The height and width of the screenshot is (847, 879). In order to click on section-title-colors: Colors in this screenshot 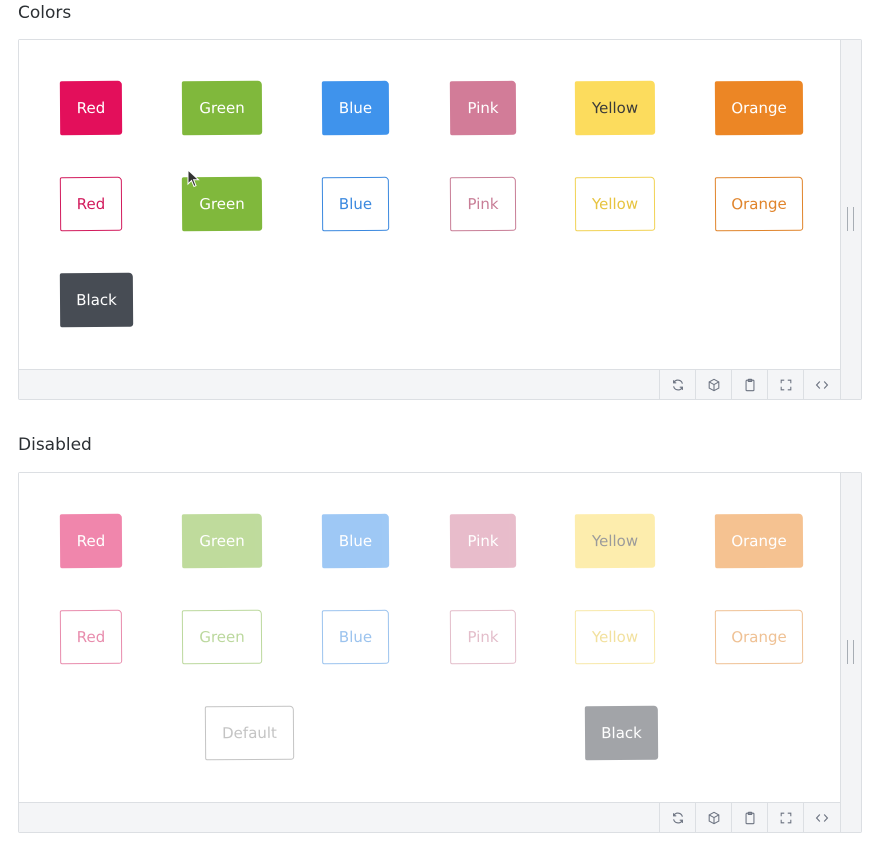, I will do `click(45, 13)`.